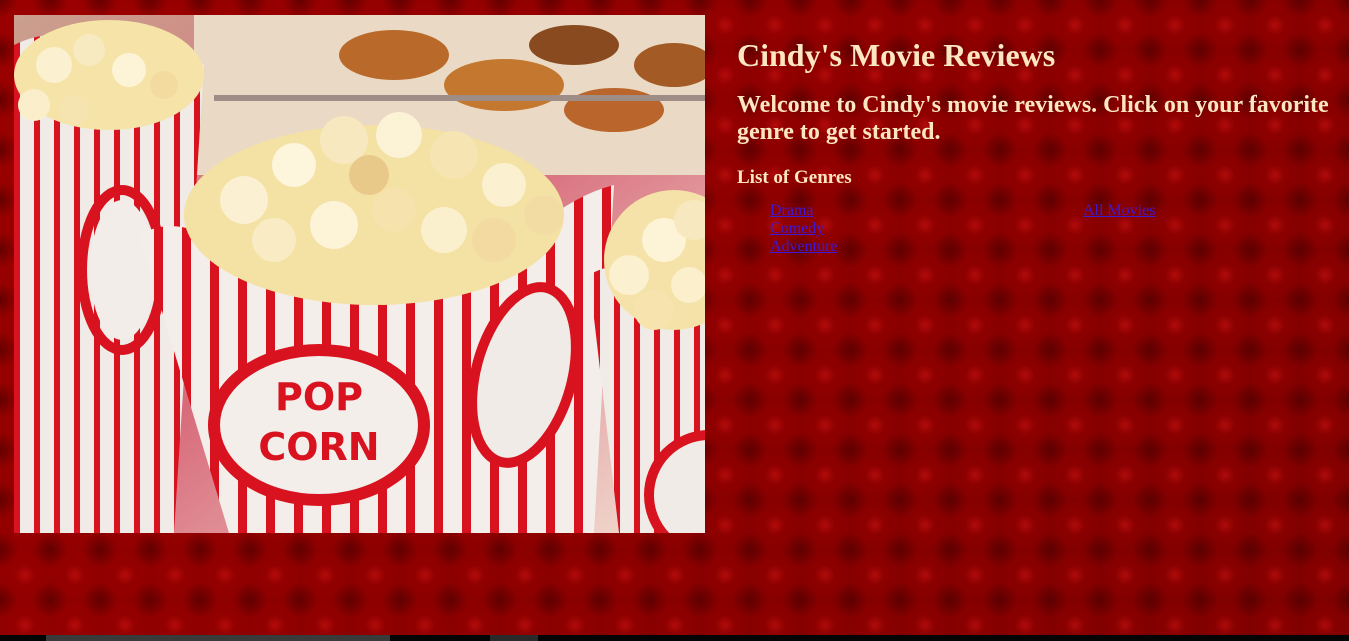  I want to click on popcorn-box-text-bottom: CORN, so click(318, 447).